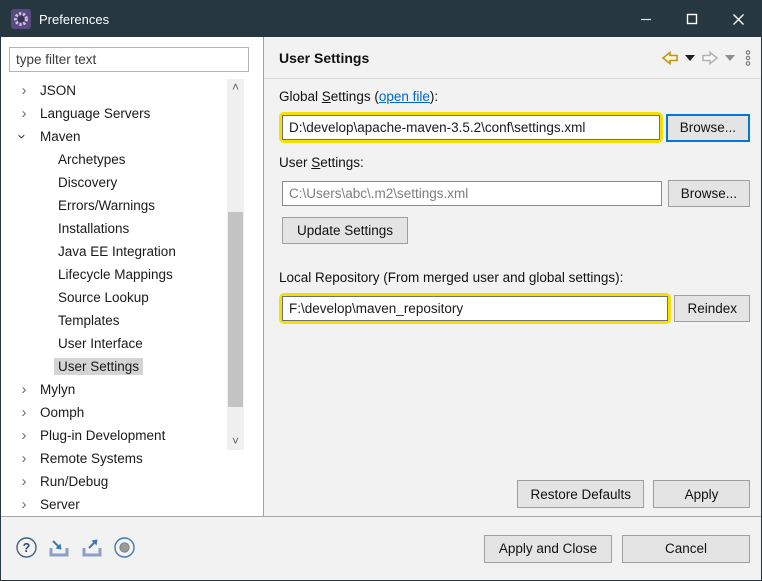 The height and width of the screenshot is (581, 762). I want to click on sidebar-item-language-servers: › Language Servers, so click(113, 113).